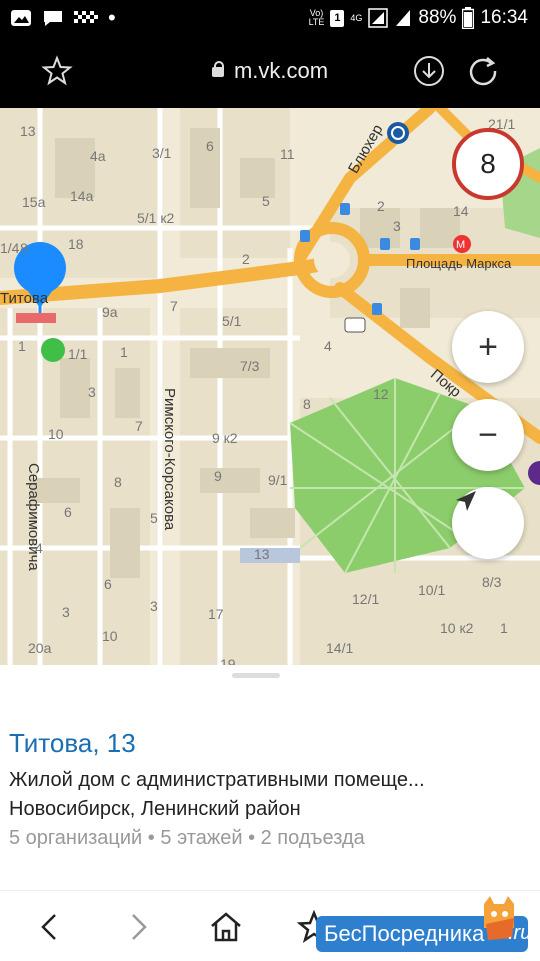  What do you see at coordinates (53, 18) in the screenshot?
I see `message-notification-icon` at bounding box center [53, 18].